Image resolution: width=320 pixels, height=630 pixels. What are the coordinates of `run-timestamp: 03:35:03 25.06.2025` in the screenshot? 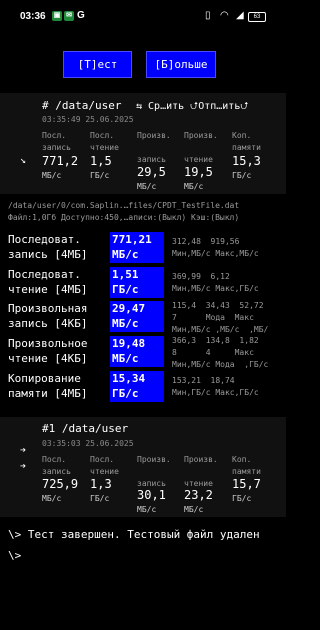 It's located at (88, 443).